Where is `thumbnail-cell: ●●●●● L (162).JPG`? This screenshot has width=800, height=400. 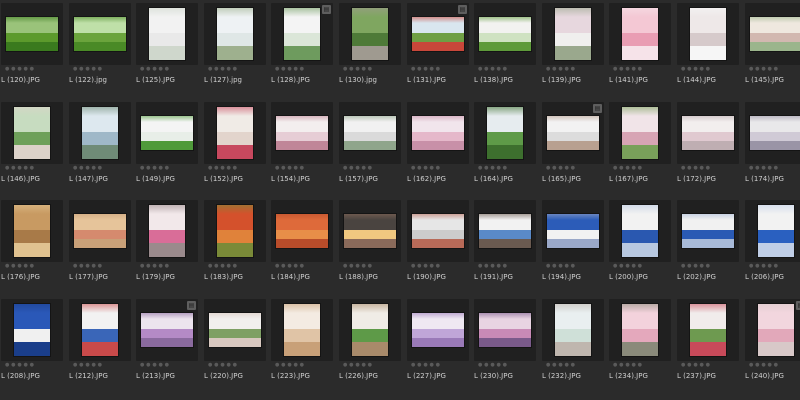
thumbnail-cell: ●●●●● L (162).JPG is located at coordinates (438, 148).